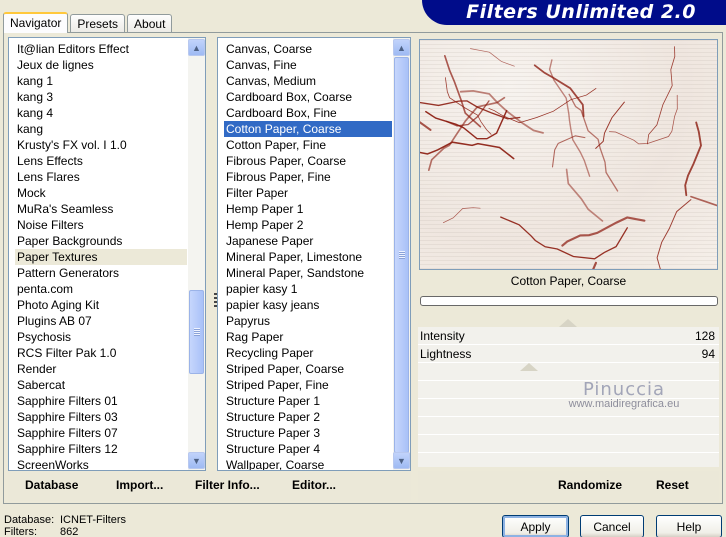 This screenshot has width=726, height=537. I want to click on filter-scroll-up-button: ▲, so click(401, 47).